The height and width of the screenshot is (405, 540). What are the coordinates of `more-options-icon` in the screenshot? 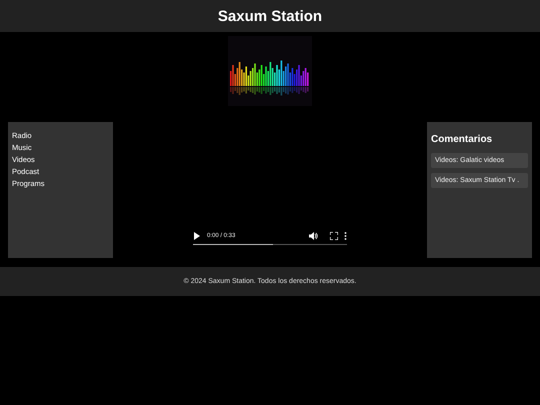 It's located at (345, 236).